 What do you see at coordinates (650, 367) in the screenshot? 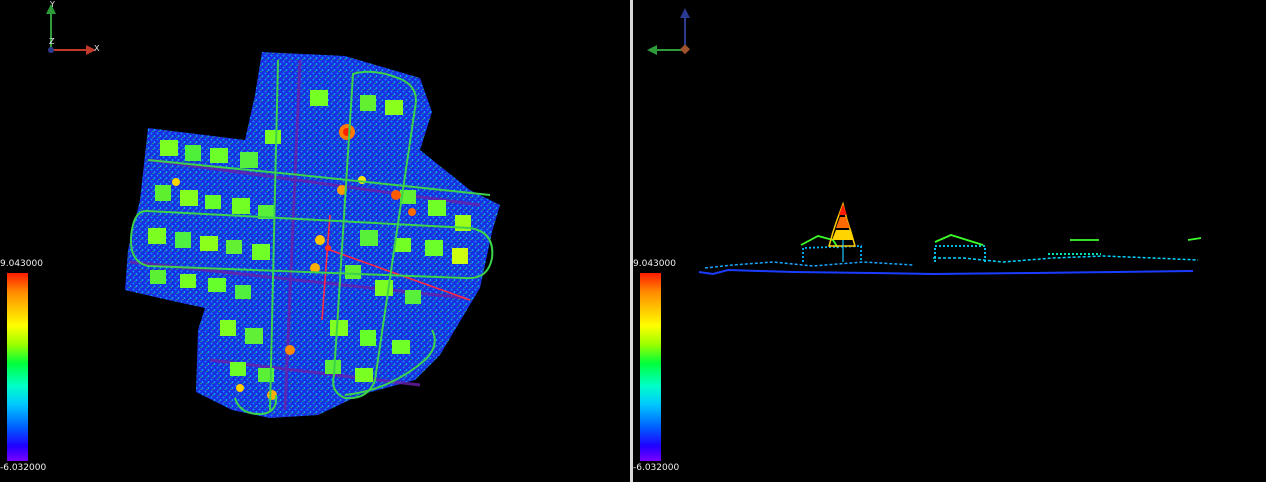
I see `scalar-color-bar-side` at bounding box center [650, 367].